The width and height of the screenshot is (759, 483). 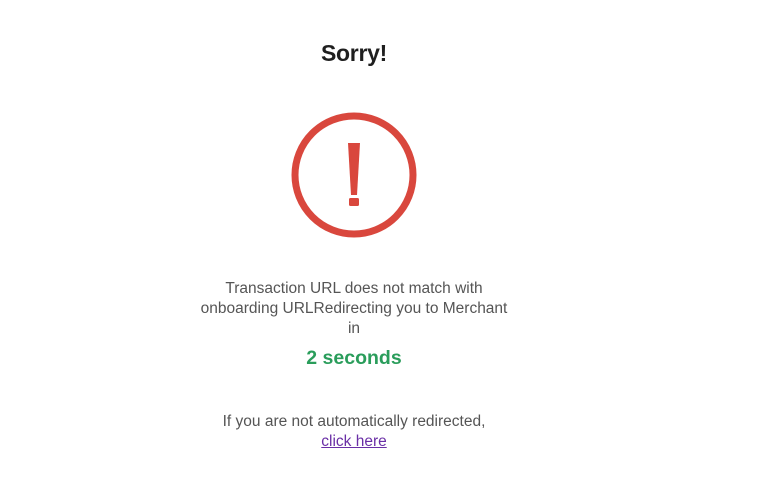 I want to click on redirect-note-text: If you are not automatically redirected,, so click(x=354, y=421).